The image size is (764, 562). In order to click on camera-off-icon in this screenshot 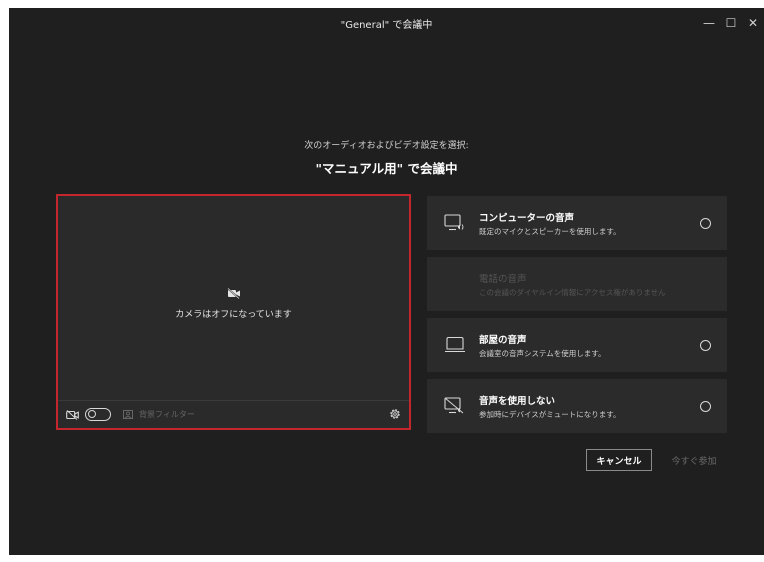, I will do `click(233, 293)`.